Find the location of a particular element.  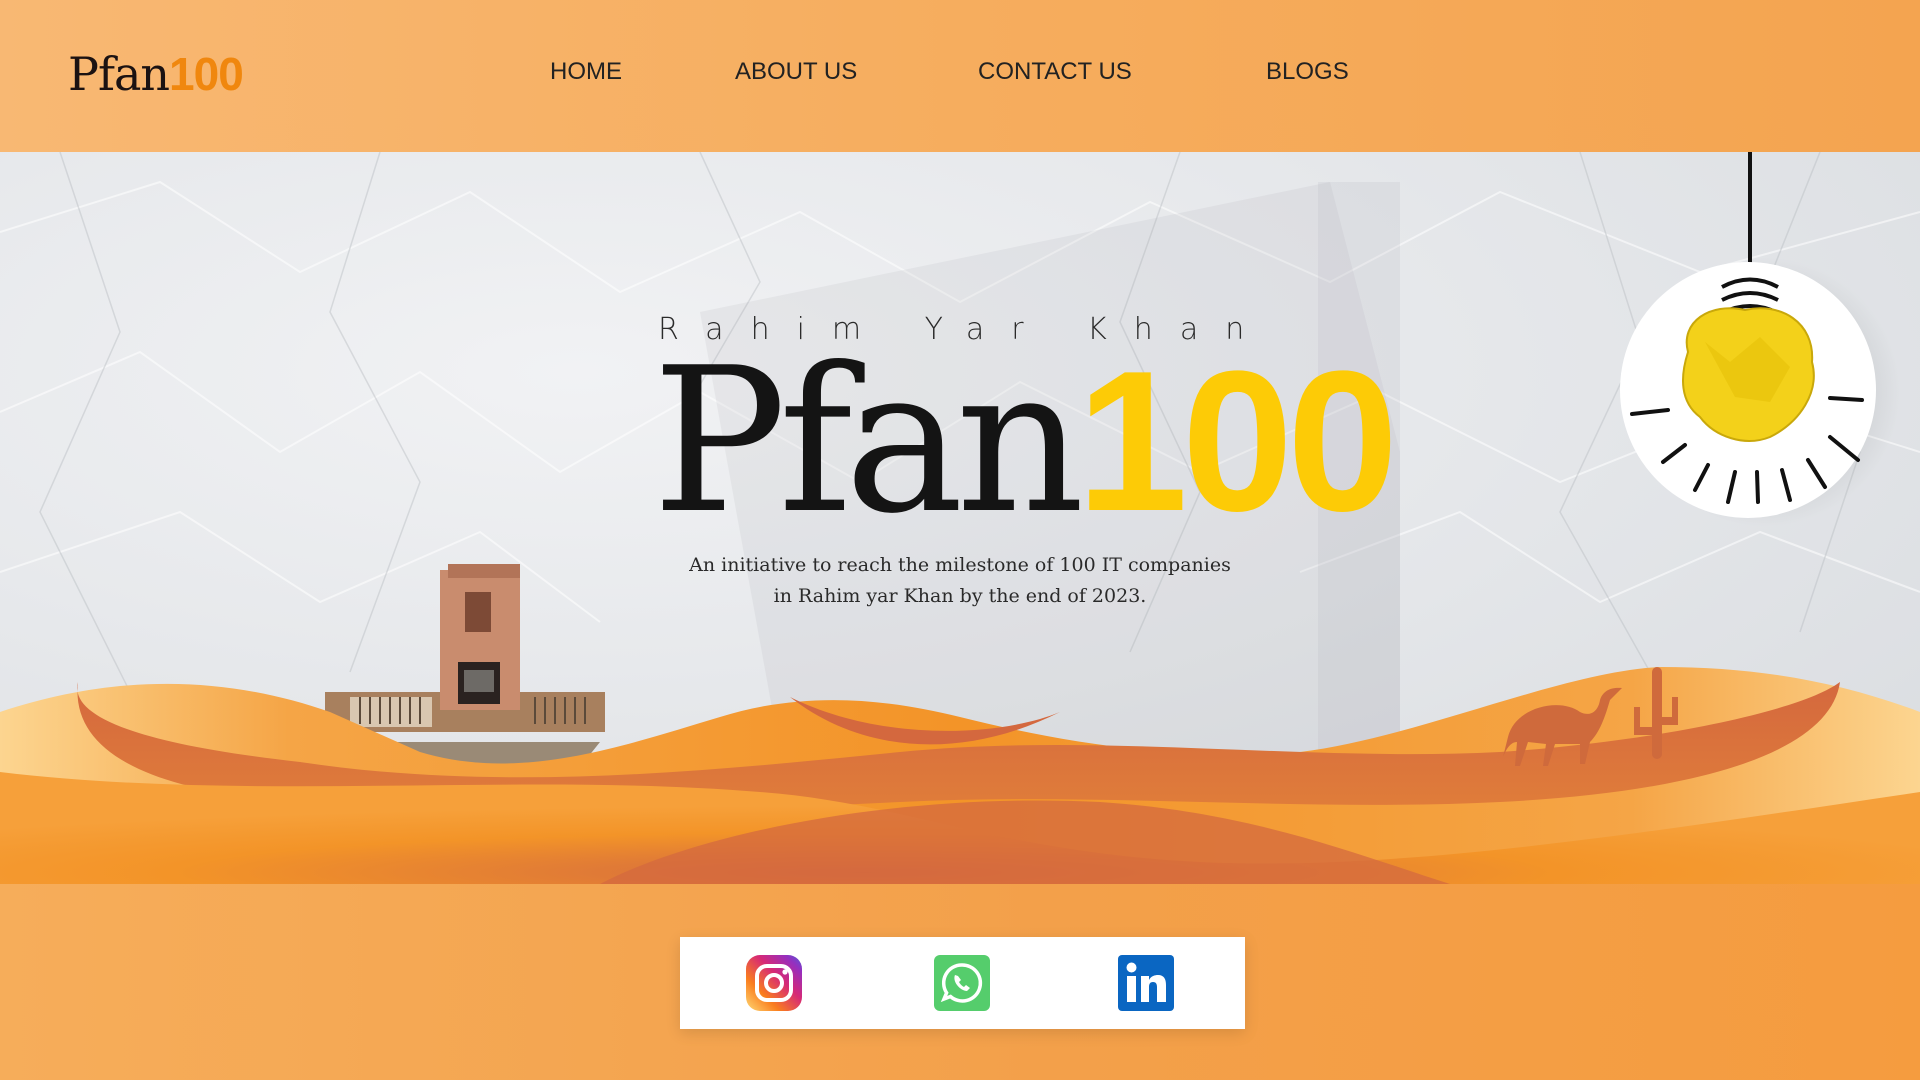

header-logo: Pfan100 is located at coordinates (156, 74).